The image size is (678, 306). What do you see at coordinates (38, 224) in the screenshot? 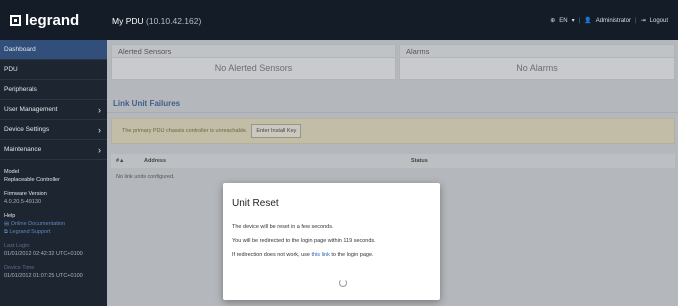
I see `online-documentation-label: Online Documentation` at bounding box center [38, 224].